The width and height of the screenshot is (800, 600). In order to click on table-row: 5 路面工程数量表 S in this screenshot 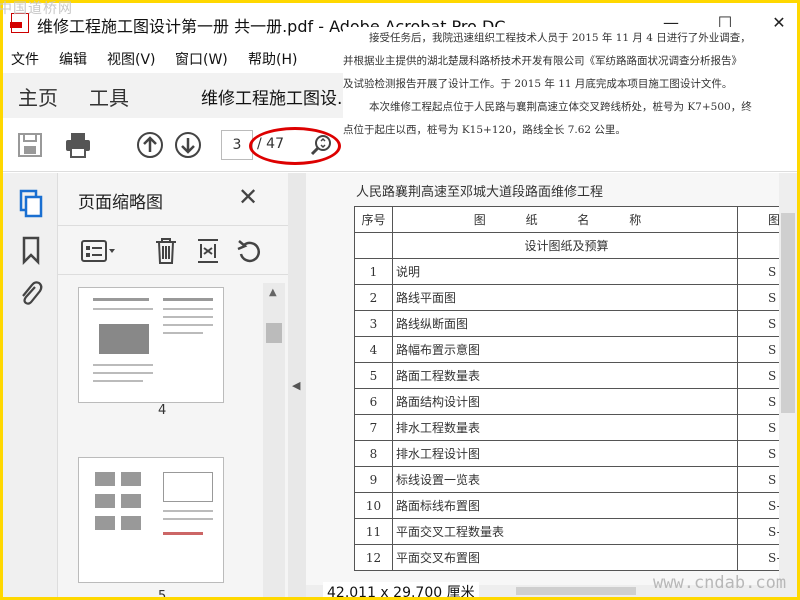, I will do `click(571, 375)`.